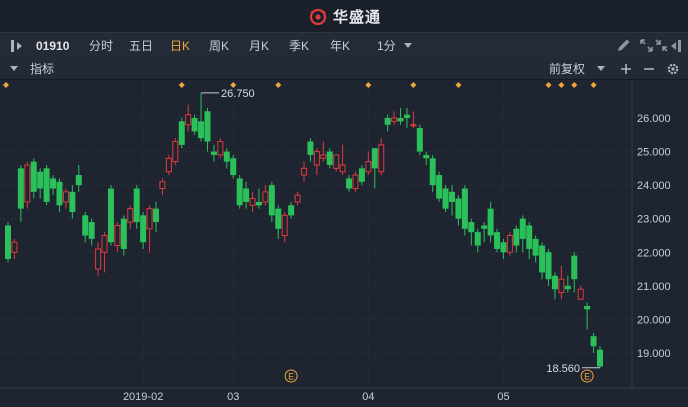  Describe the element at coordinates (340, 46) in the screenshot. I see `tab-yearly-k: 年K` at that location.